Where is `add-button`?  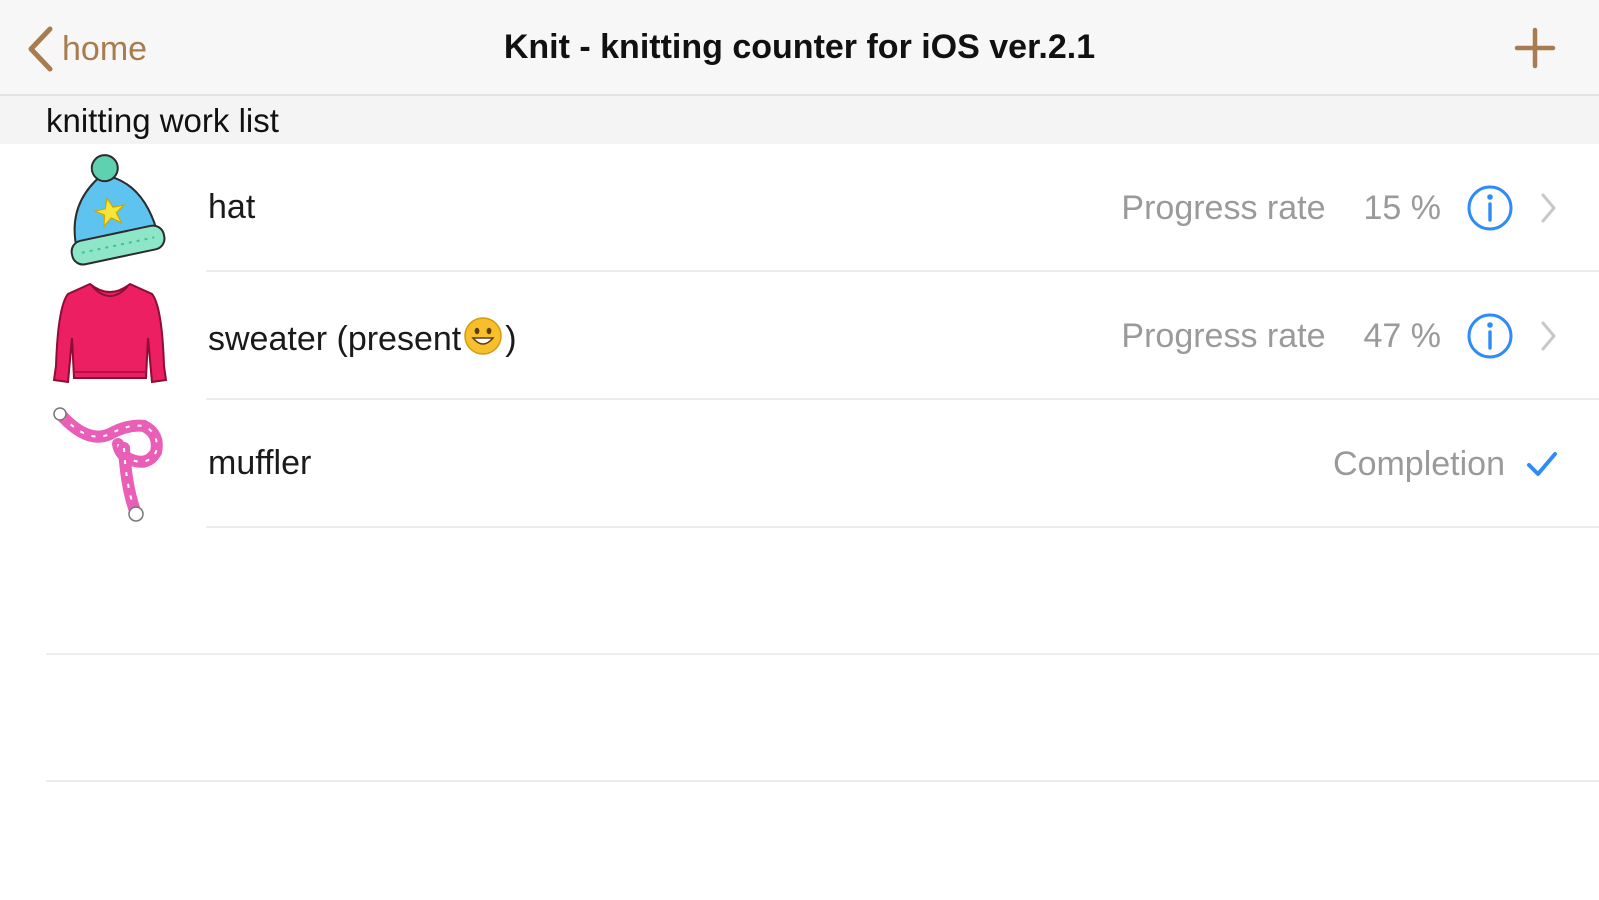 add-button is located at coordinates (1535, 48).